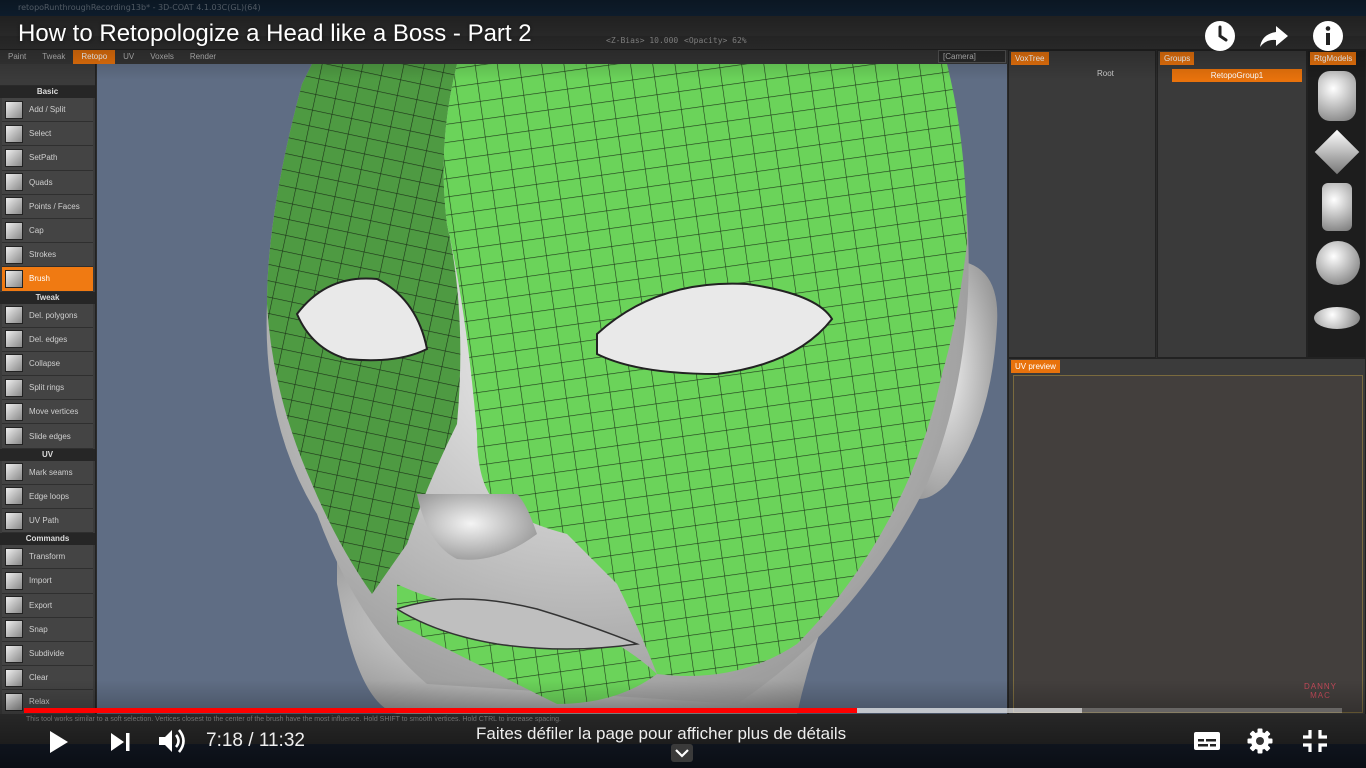  I want to click on snap-icon, so click(14, 629).